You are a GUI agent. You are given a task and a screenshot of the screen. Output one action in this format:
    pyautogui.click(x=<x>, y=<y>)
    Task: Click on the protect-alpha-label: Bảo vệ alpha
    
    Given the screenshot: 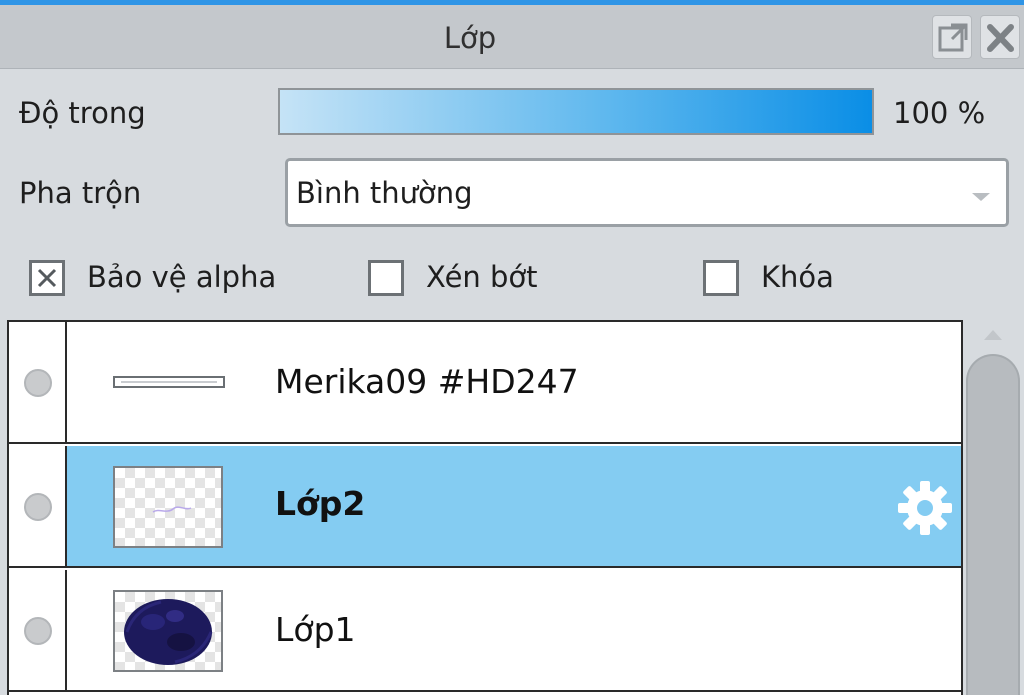 What is the action you would take?
    pyautogui.click(x=182, y=277)
    